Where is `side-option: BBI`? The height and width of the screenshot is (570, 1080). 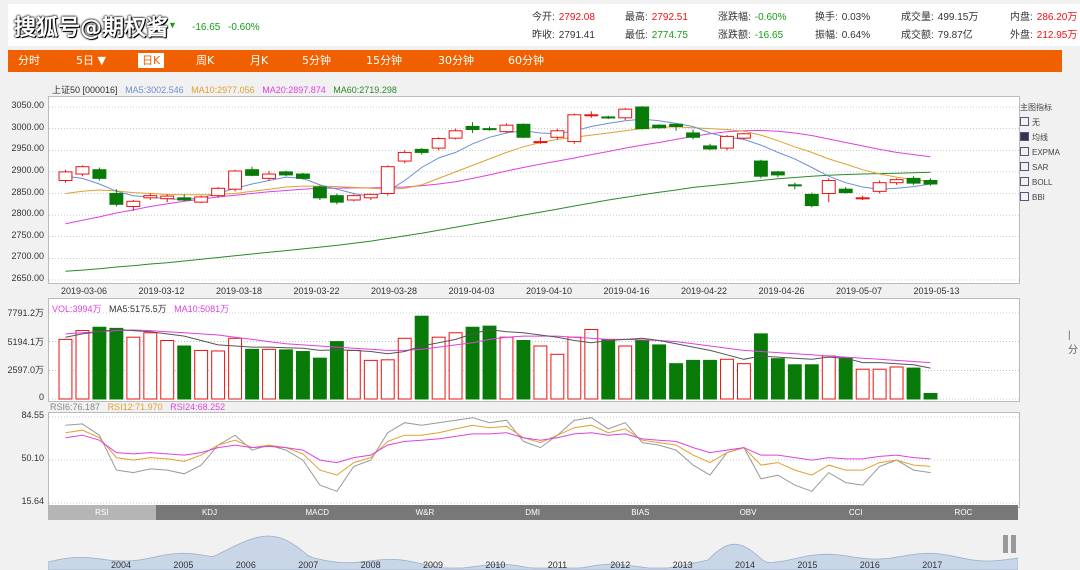 side-option: BBI is located at coordinates (1040, 197).